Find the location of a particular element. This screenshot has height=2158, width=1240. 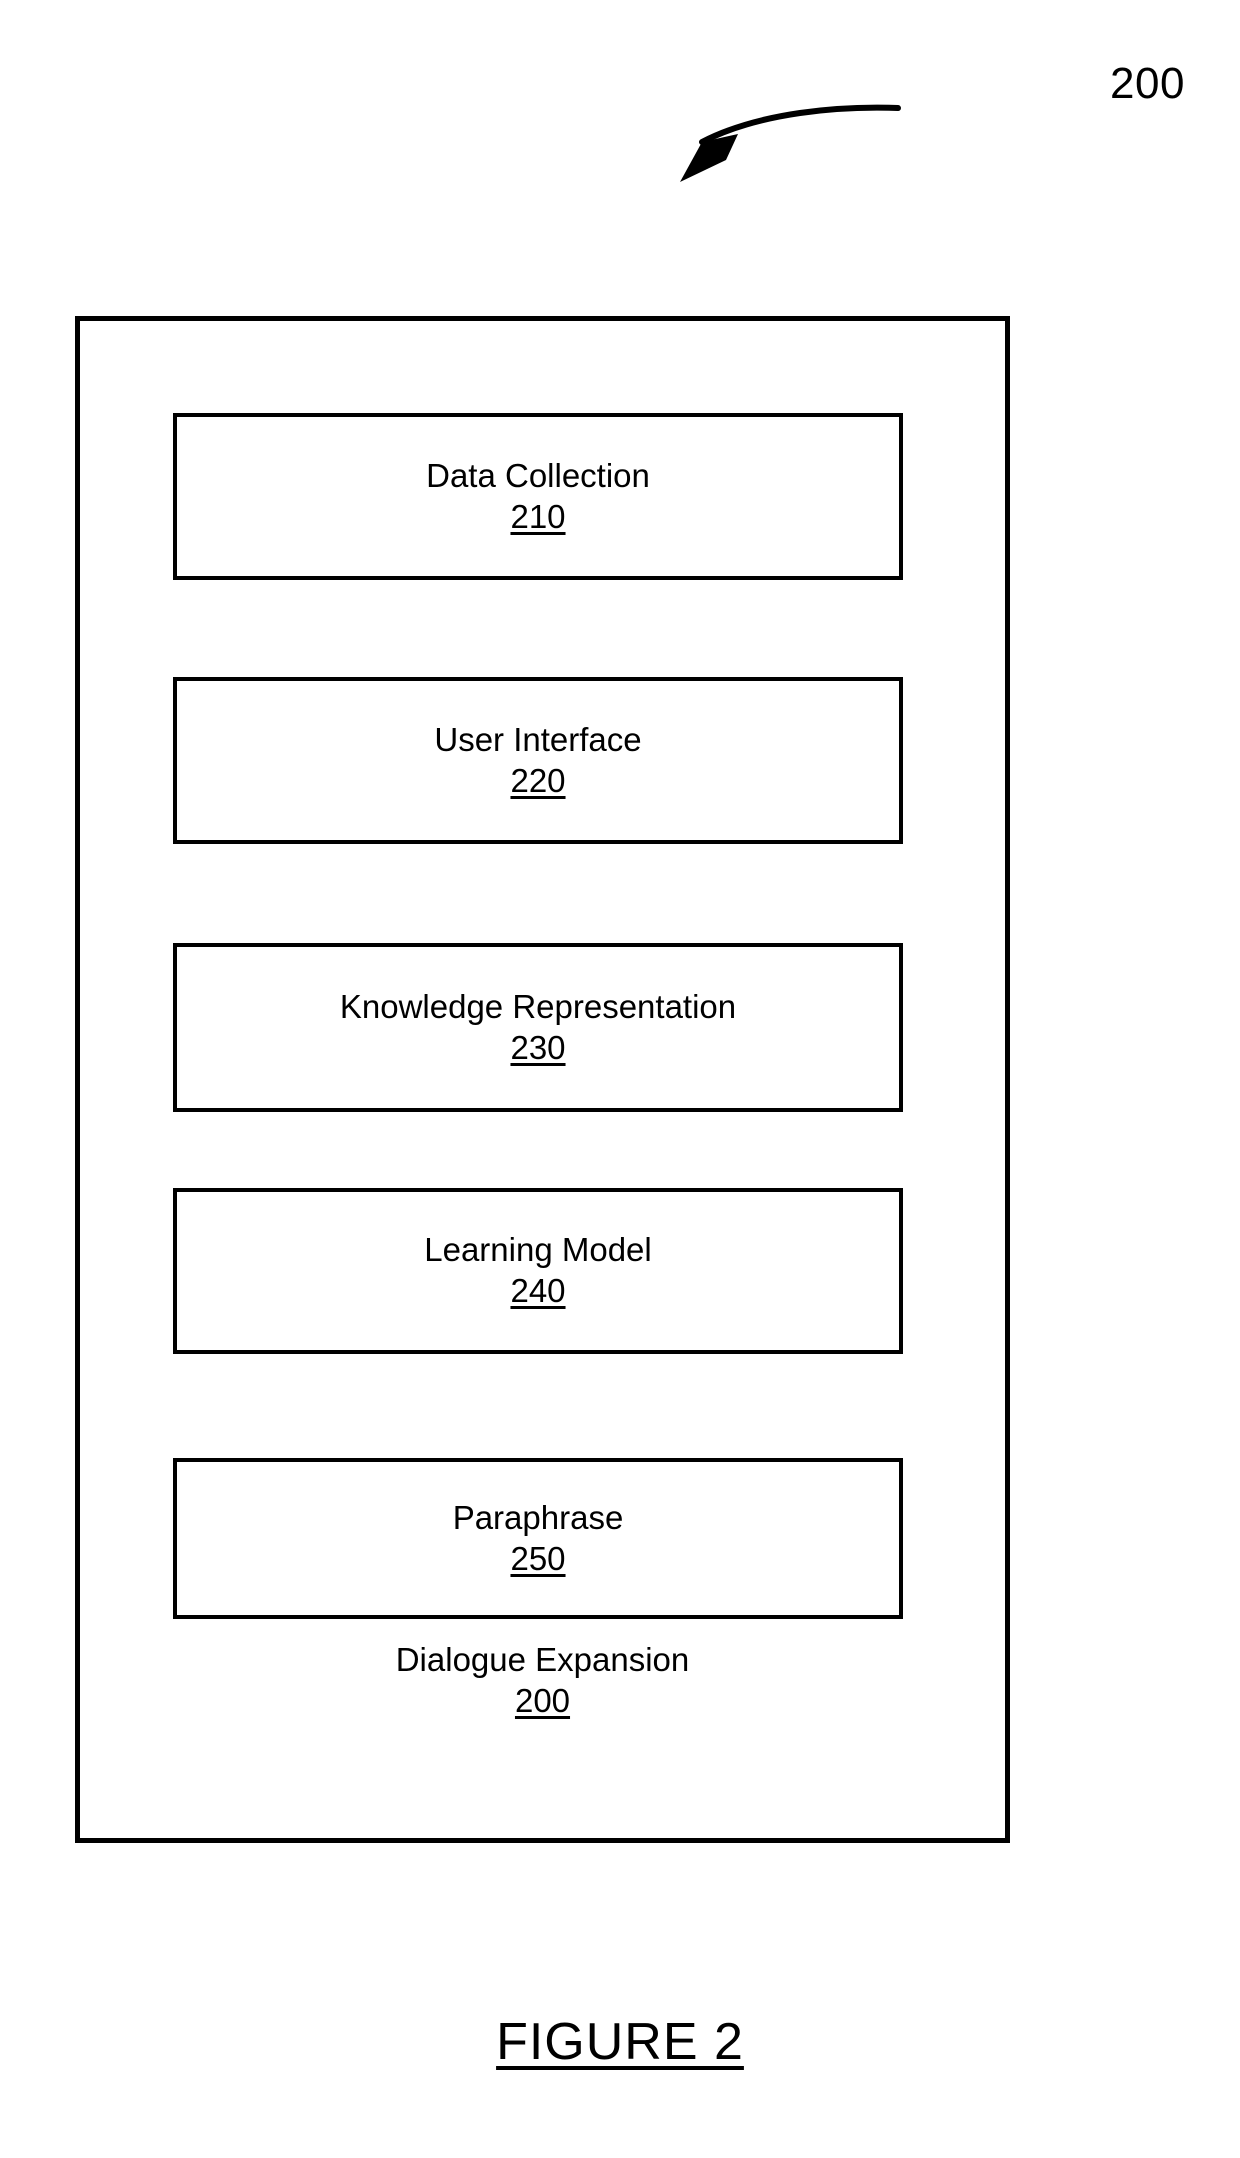

figure-caption-text: FIGURE 2 is located at coordinates (620, 2042).